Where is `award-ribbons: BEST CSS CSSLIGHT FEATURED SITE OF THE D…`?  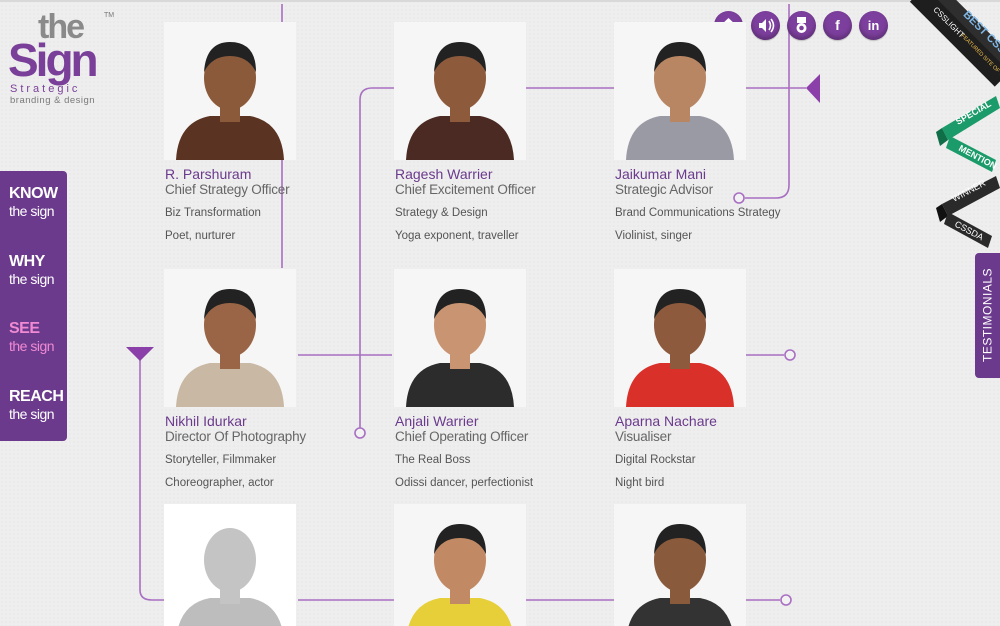
award-ribbons: BEST CSS CSSLIGHT FEATURED SITE OF THE D… is located at coordinates (954, 124).